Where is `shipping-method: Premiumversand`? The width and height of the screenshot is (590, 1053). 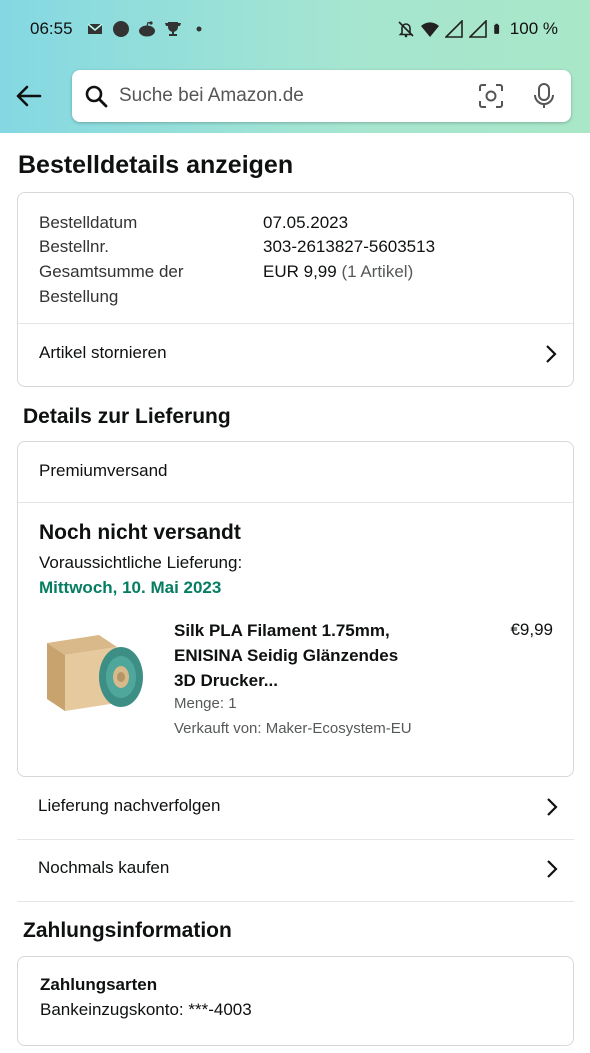
shipping-method: Premiumversand is located at coordinates (103, 470).